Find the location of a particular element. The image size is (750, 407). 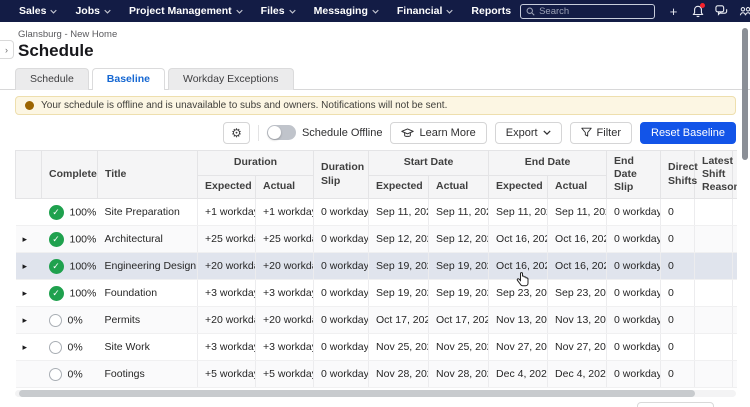

messages-chat-icon is located at coordinates (721, 11).